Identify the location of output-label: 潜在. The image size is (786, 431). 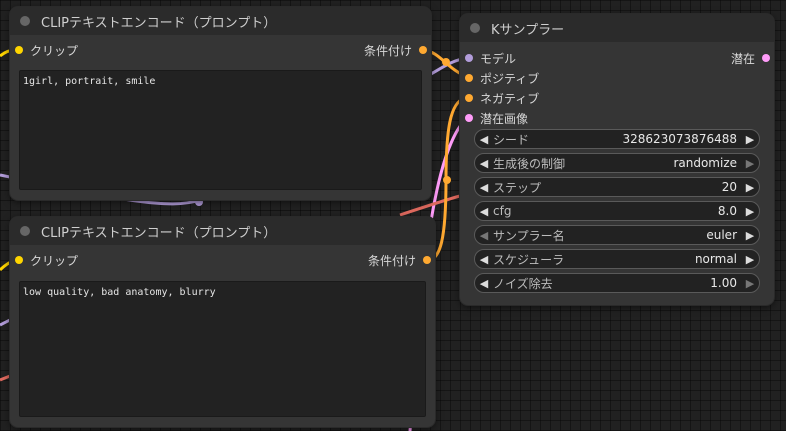
(742, 58).